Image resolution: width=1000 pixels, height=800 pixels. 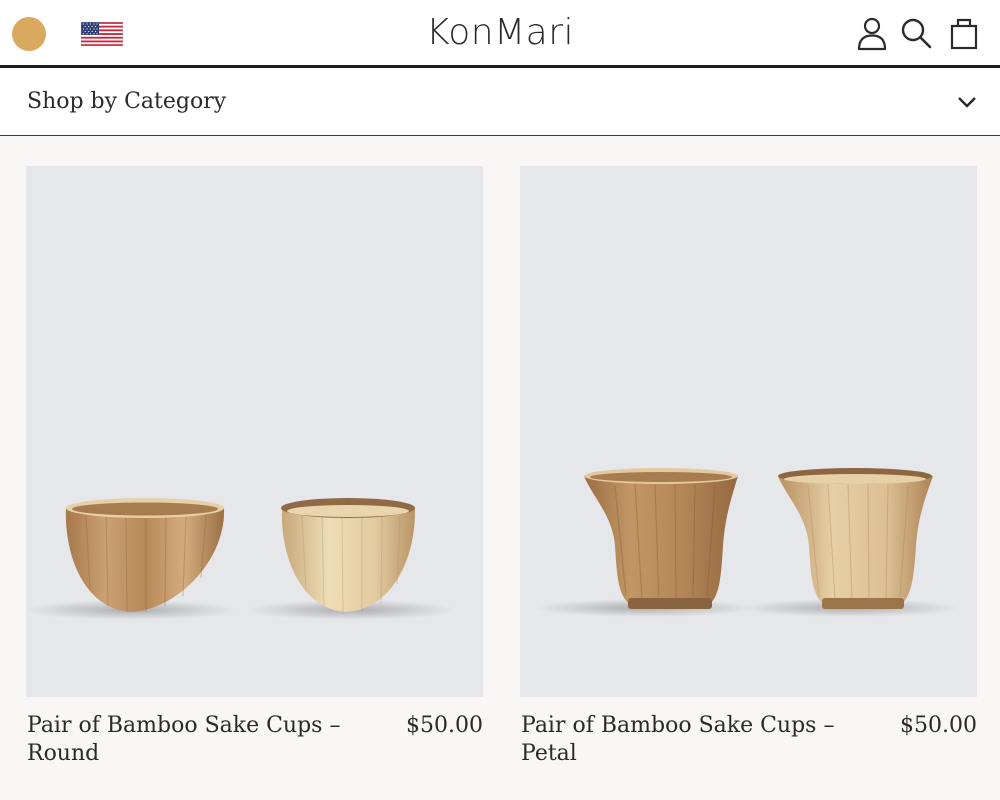 I want to click on search-icon, so click(x=916, y=34).